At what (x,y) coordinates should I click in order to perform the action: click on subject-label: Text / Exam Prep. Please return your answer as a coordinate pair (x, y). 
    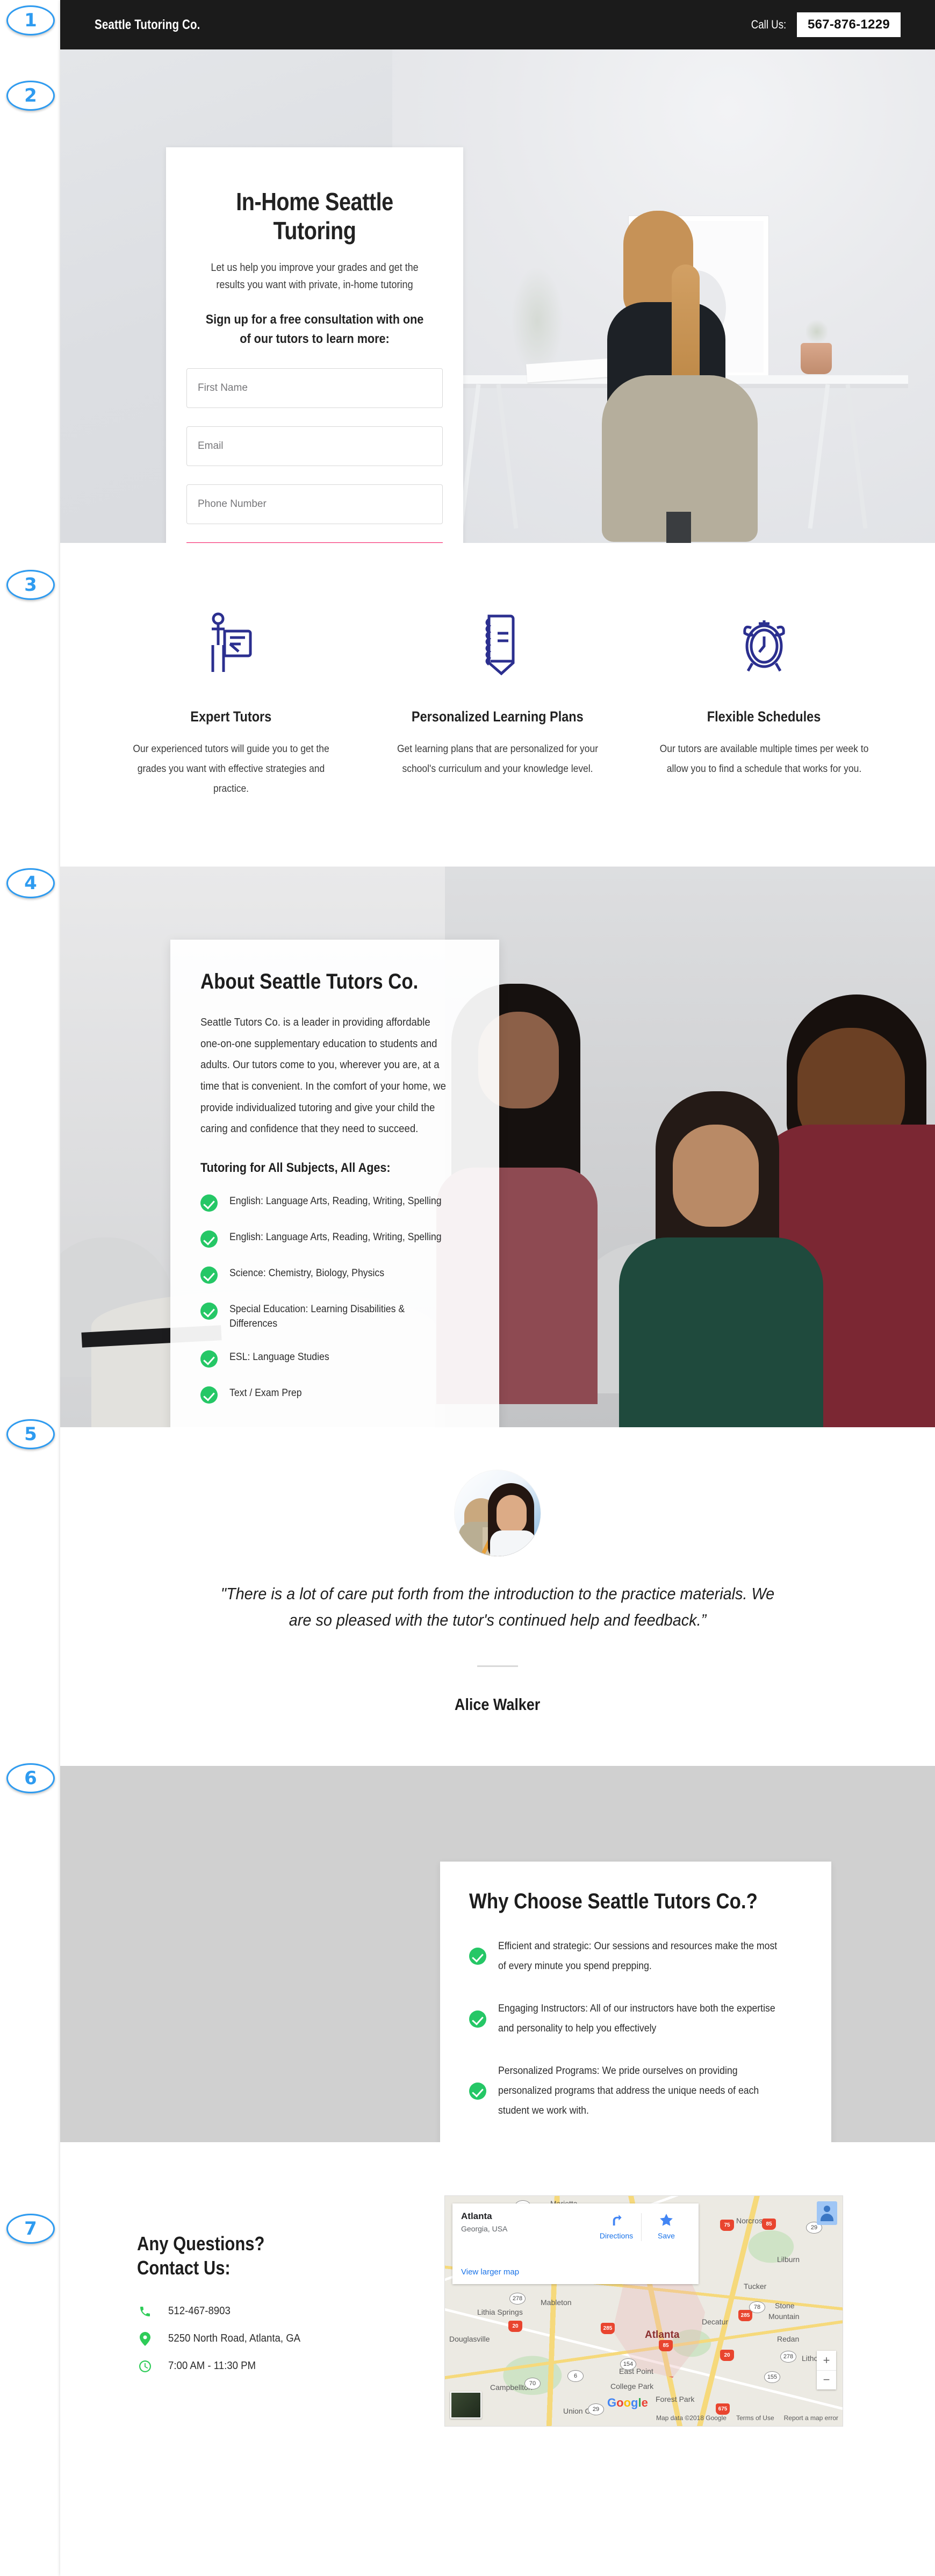
    Looking at the image, I should click on (265, 1393).